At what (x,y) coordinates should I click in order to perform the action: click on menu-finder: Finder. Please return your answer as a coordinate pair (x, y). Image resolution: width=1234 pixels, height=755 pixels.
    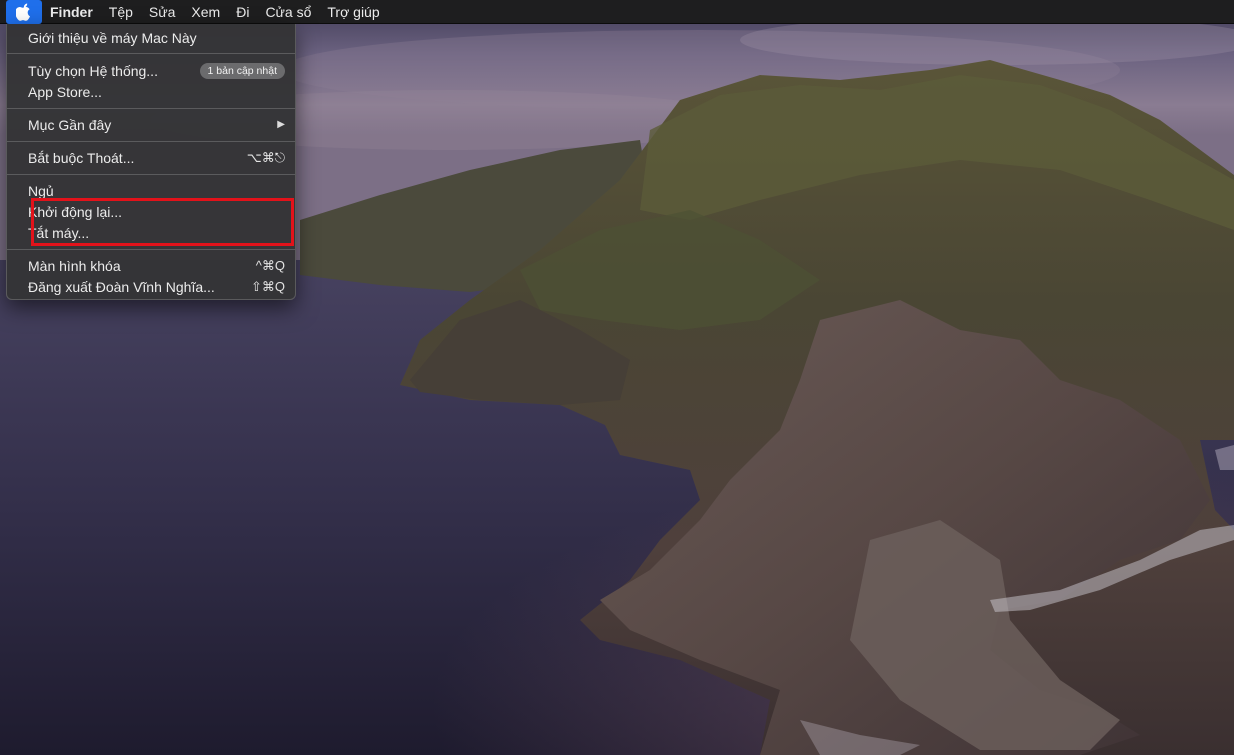
    Looking at the image, I should click on (71, 12).